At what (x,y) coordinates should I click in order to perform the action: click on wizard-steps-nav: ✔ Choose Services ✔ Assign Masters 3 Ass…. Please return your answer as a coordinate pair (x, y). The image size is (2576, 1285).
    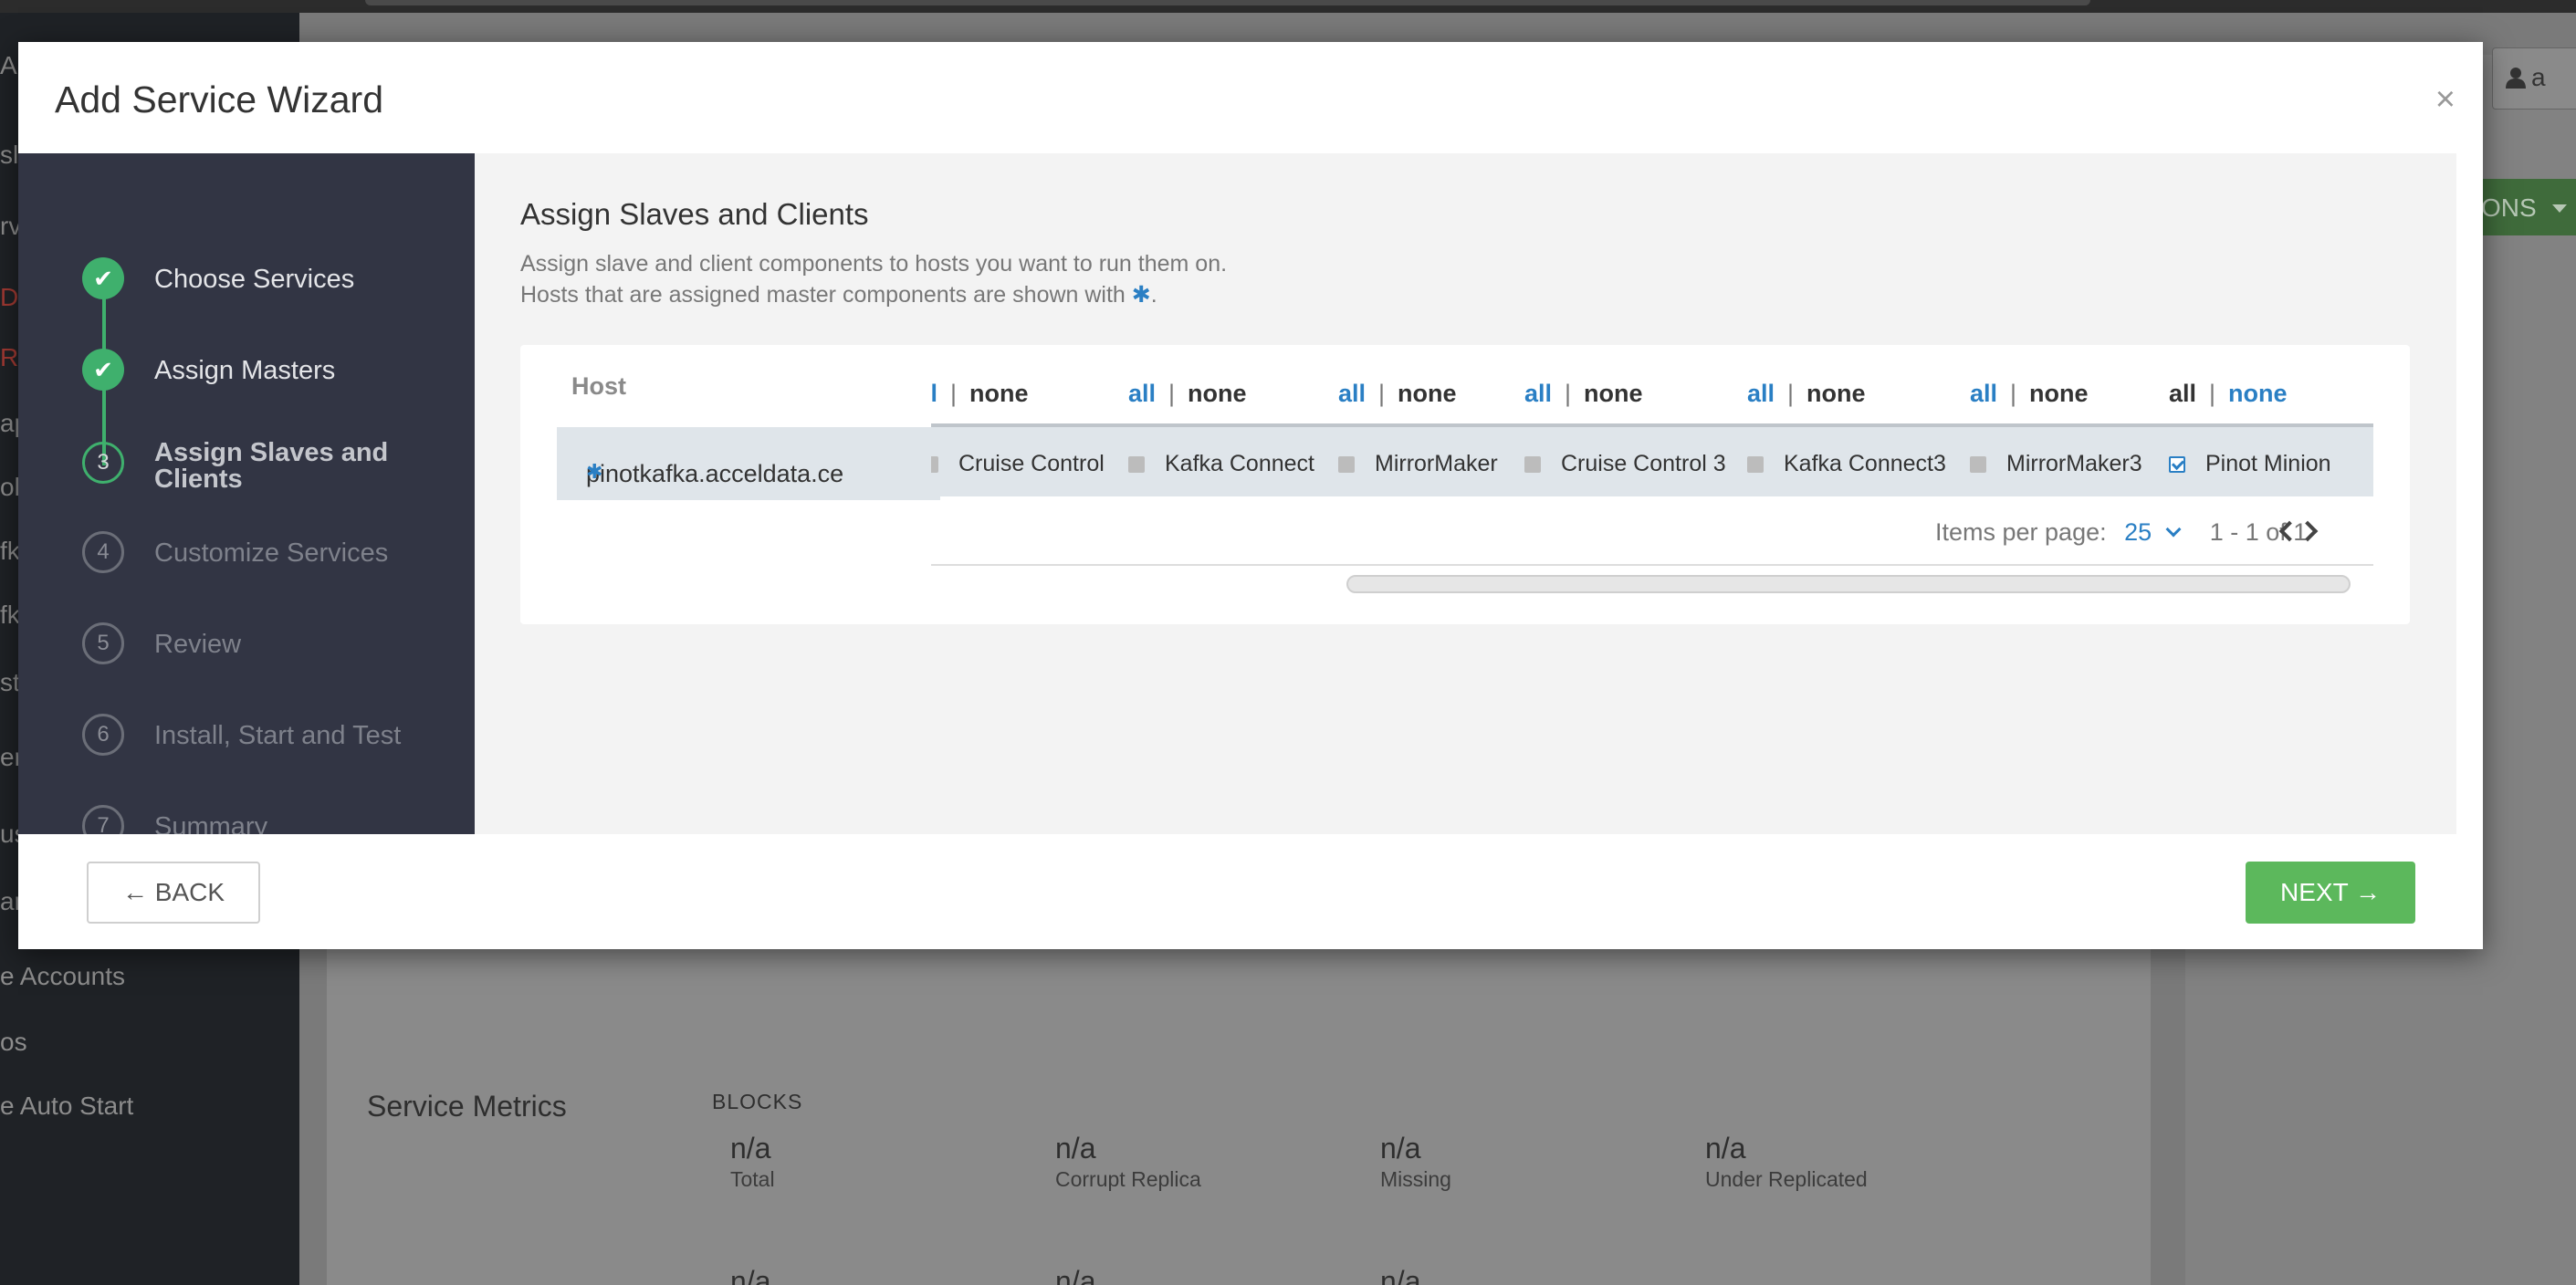
    Looking at the image, I should click on (247, 500).